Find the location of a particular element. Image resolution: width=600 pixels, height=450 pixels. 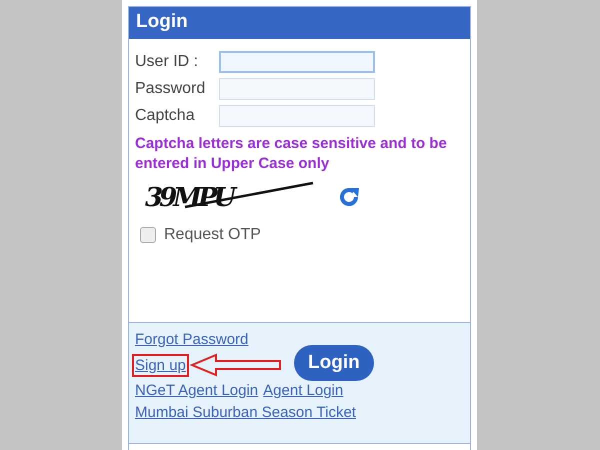

field-label: User ID : is located at coordinates (167, 62).